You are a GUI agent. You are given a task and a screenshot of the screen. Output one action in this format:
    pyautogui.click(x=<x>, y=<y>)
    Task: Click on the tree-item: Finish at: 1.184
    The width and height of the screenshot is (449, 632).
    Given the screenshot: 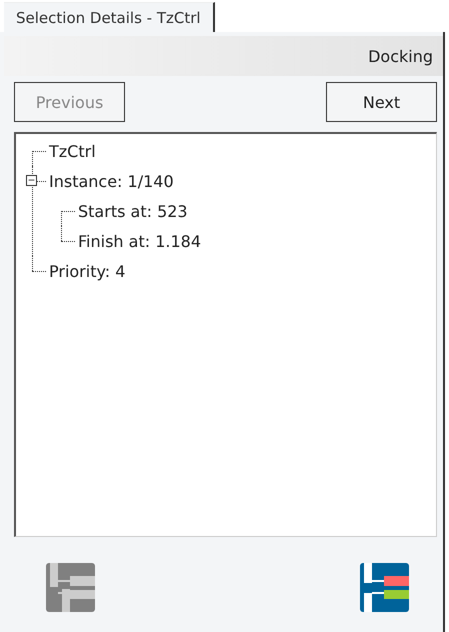 What is the action you would take?
    pyautogui.click(x=139, y=241)
    